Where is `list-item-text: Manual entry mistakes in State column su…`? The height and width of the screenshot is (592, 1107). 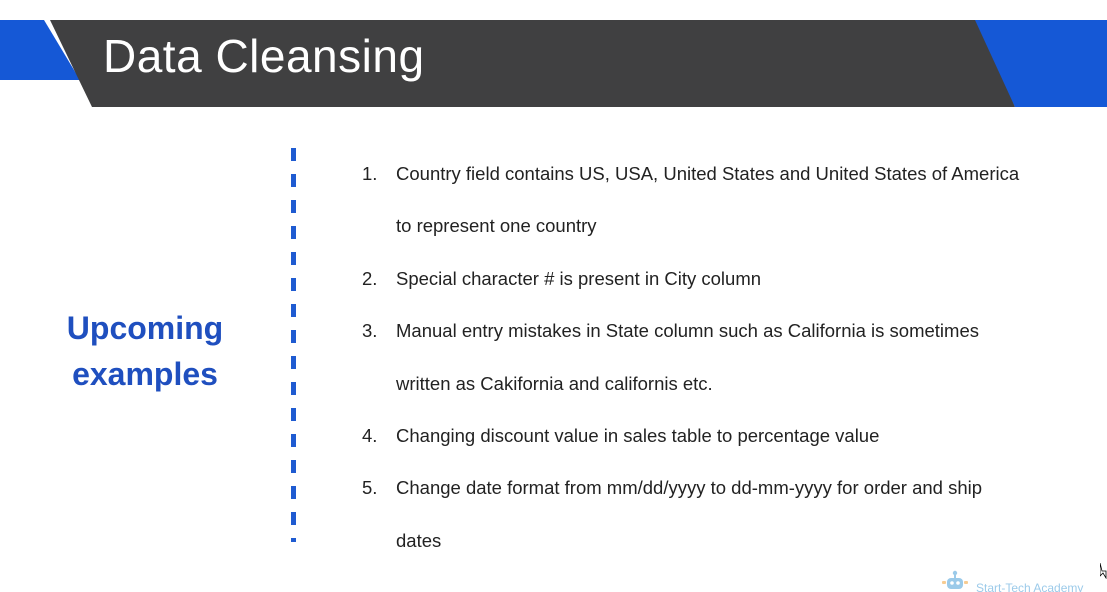
list-item-text: Manual entry mistakes in State column su… is located at coordinates (687, 331).